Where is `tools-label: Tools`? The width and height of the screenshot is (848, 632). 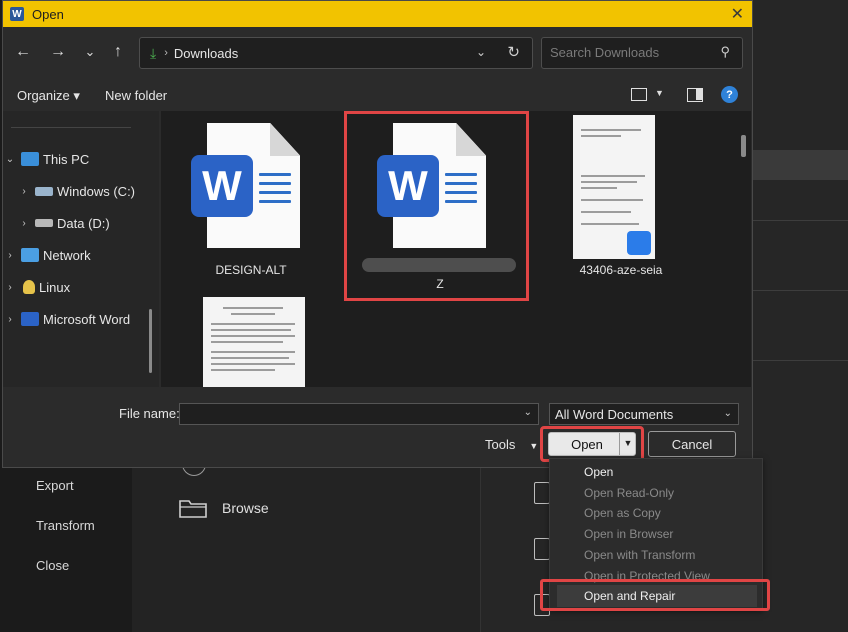
tools-label: Tools is located at coordinates (500, 444).